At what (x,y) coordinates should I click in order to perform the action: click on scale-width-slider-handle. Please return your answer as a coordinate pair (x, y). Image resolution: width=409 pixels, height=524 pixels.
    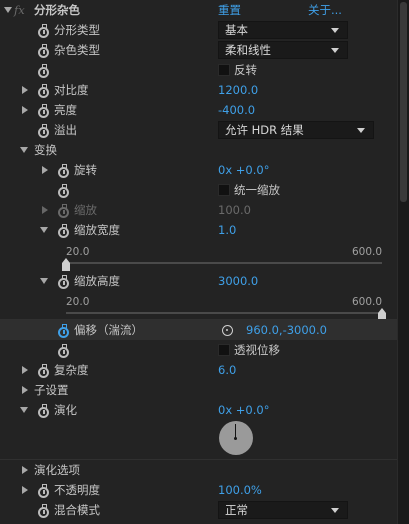
    Looking at the image, I should click on (66, 264).